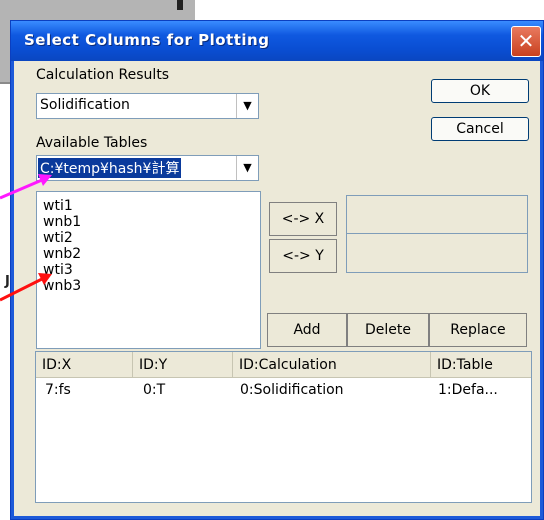 The image size is (544, 520). I want to click on magenta-arrow, so click(26, 187).